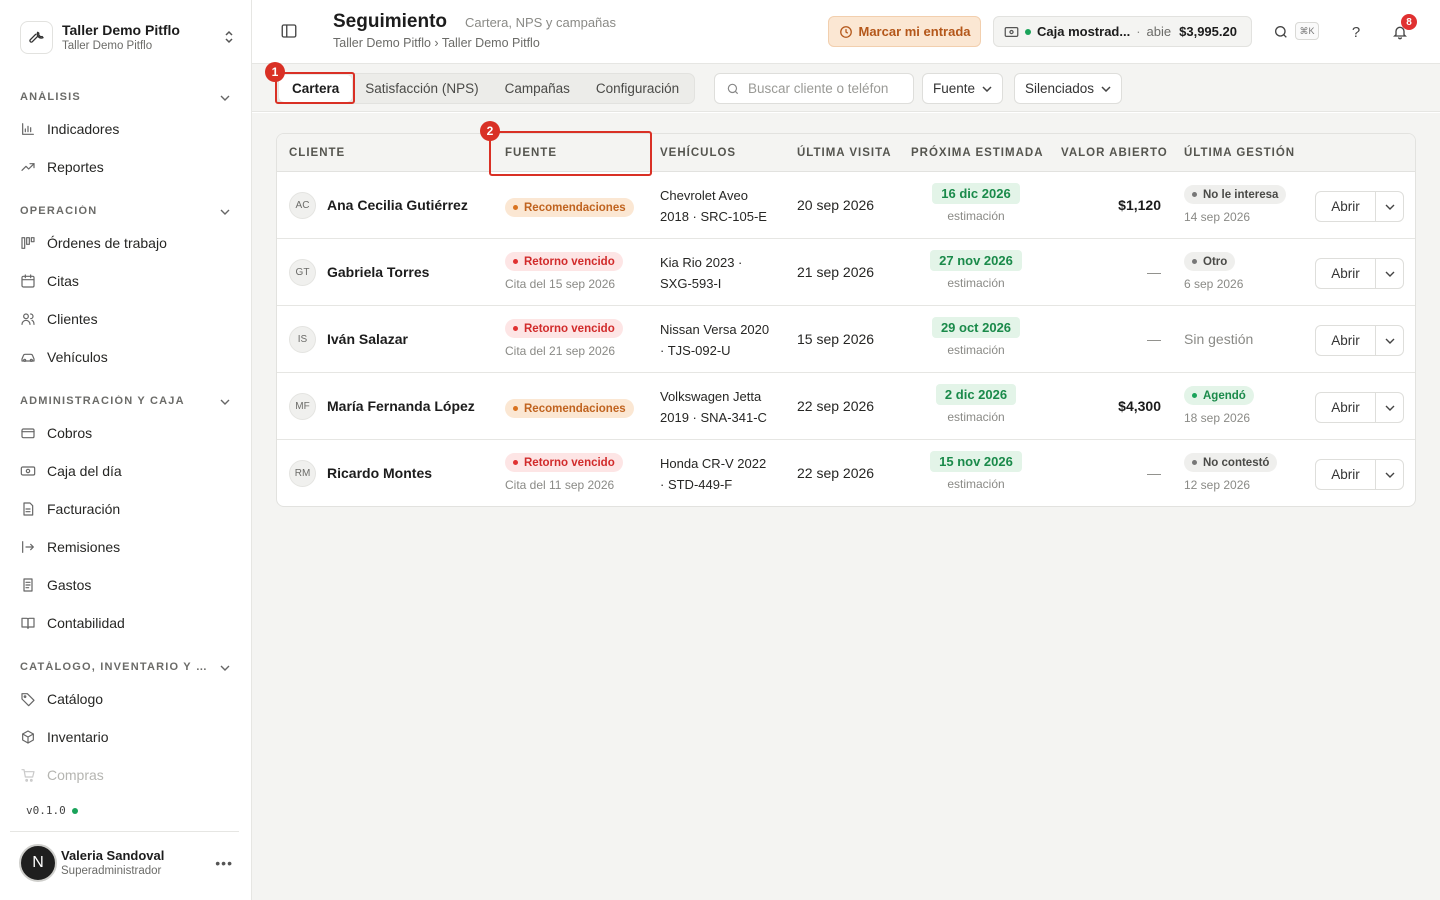 The image size is (1440, 900). I want to click on nav-section-header: ANÁLISIS, so click(126, 97).